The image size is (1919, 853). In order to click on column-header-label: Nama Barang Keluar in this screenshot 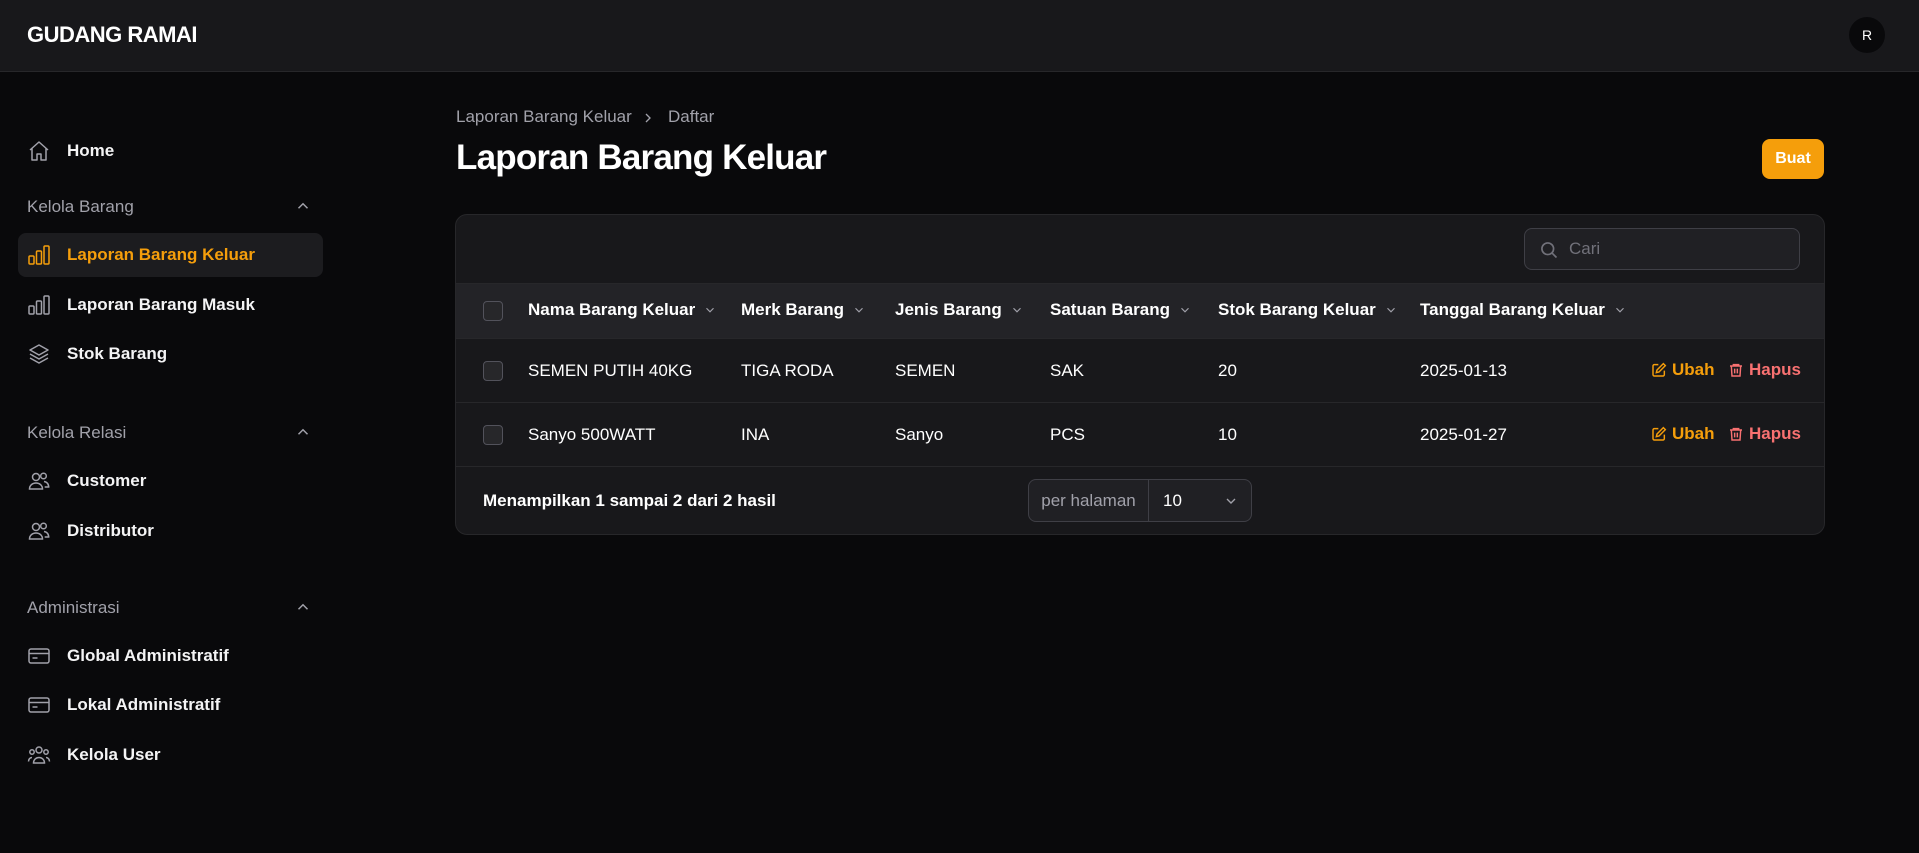, I will do `click(612, 309)`.